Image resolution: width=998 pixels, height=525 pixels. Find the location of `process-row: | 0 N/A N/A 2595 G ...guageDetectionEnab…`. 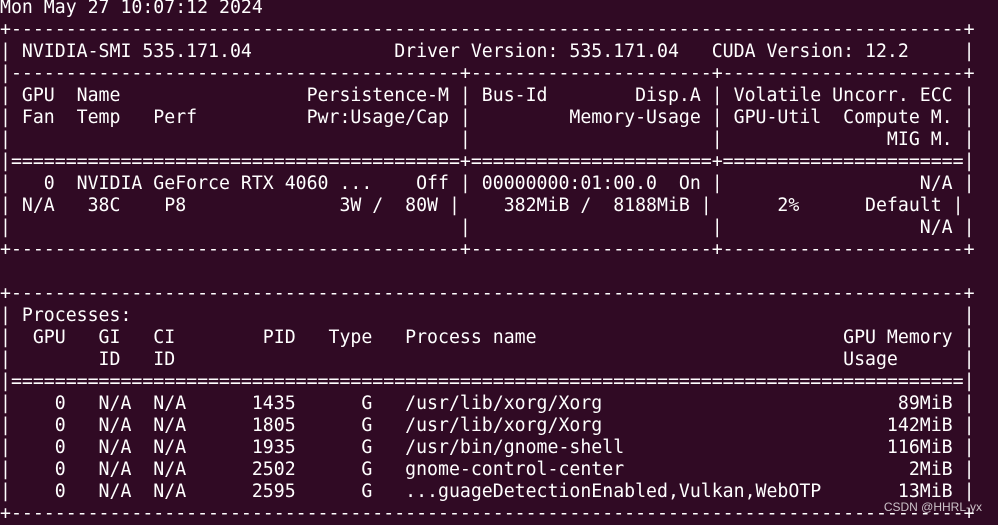

process-row: | 0 N/A N/A 2595 G ...guageDetectionEnab… is located at coordinates (487, 491).